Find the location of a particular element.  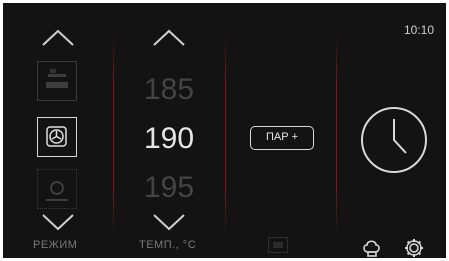

temperature-label: ТЕМП., °C is located at coordinates (168, 245).